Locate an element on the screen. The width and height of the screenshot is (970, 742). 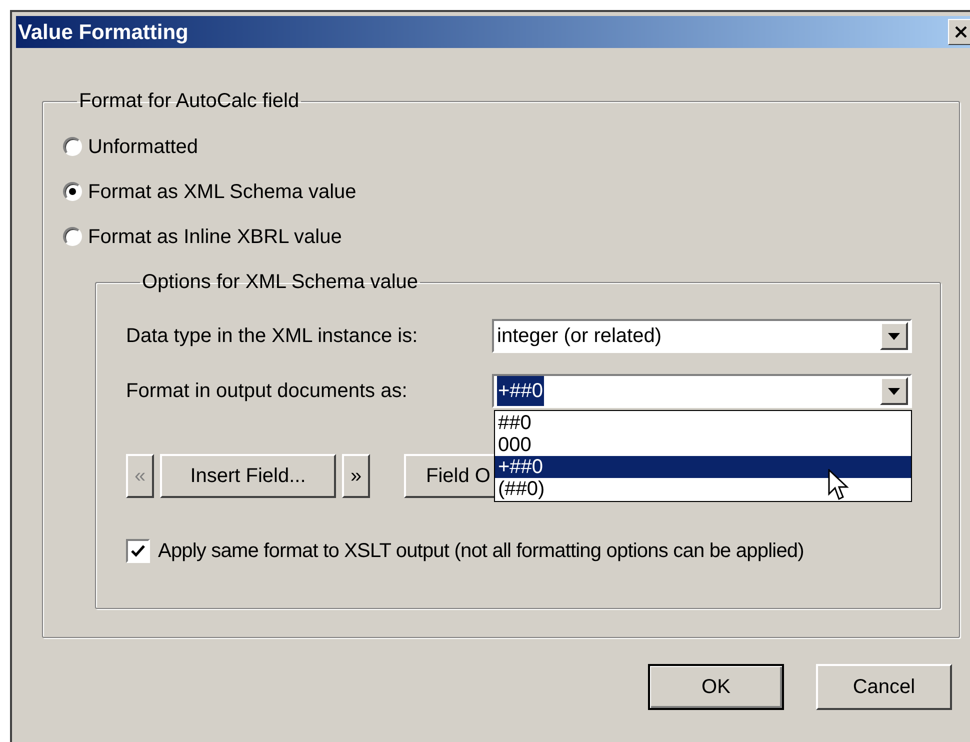
window-title: Value Formatting is located at coordinates (103, 32).